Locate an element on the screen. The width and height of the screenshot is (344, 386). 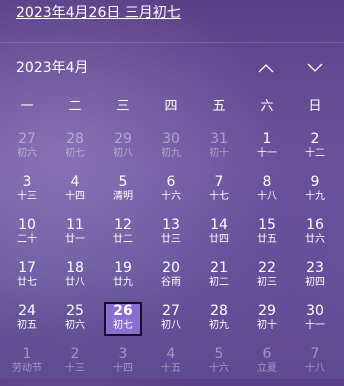
day-number: 3 is located at coordinates (27, 182).